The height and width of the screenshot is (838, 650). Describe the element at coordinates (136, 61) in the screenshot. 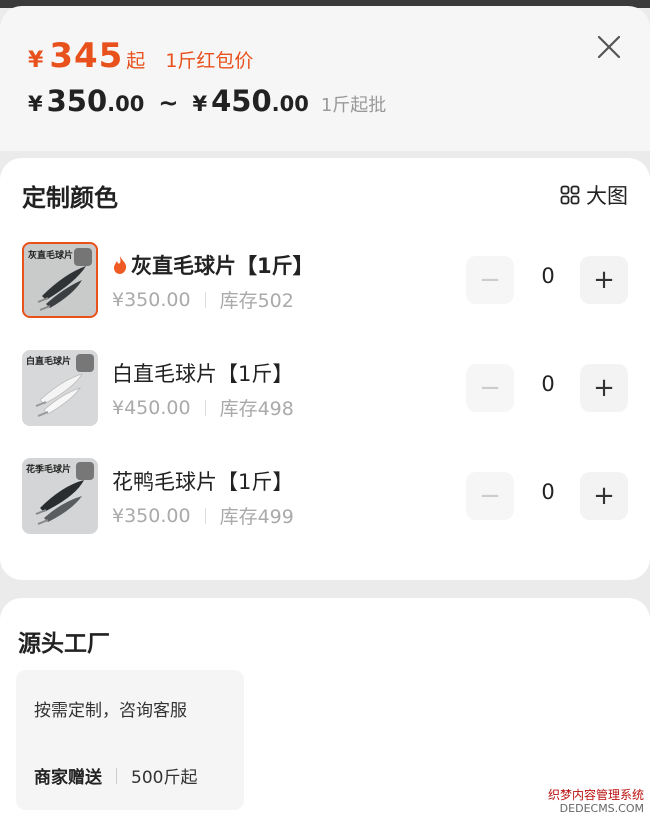

I see `promo-suffix: 起` at that location.